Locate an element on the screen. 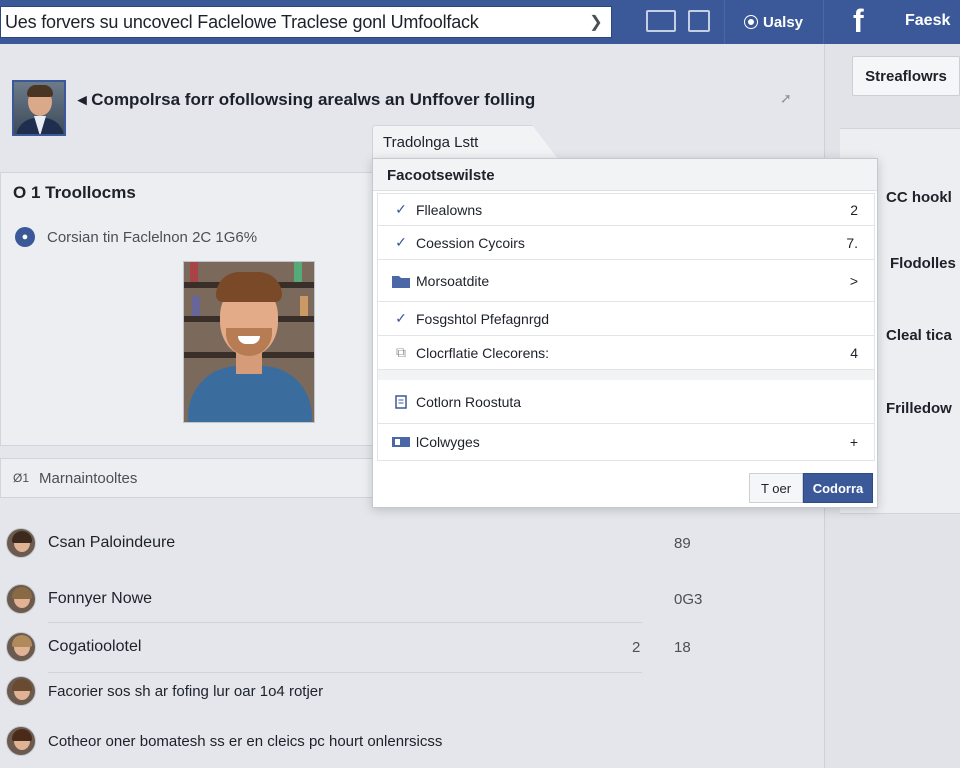  dialog-list-item: Cotlorn Roostuta is located at coordinates (626, 402).